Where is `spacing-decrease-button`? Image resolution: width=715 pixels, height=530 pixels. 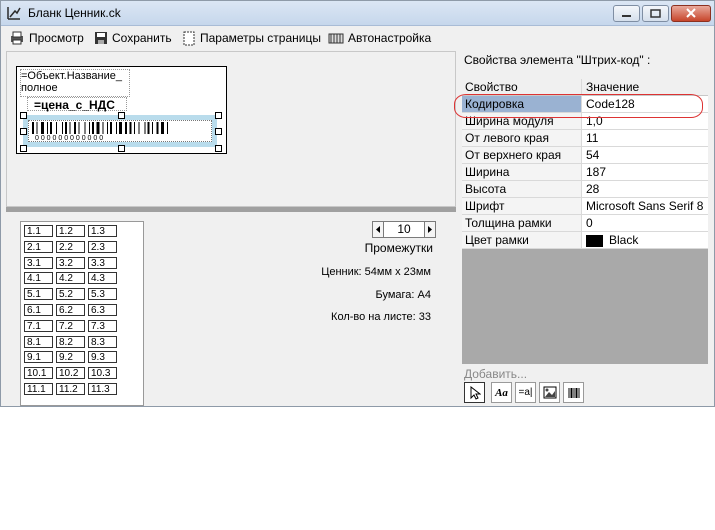 spacing-decrease-button is located at coordinates (378, 229).